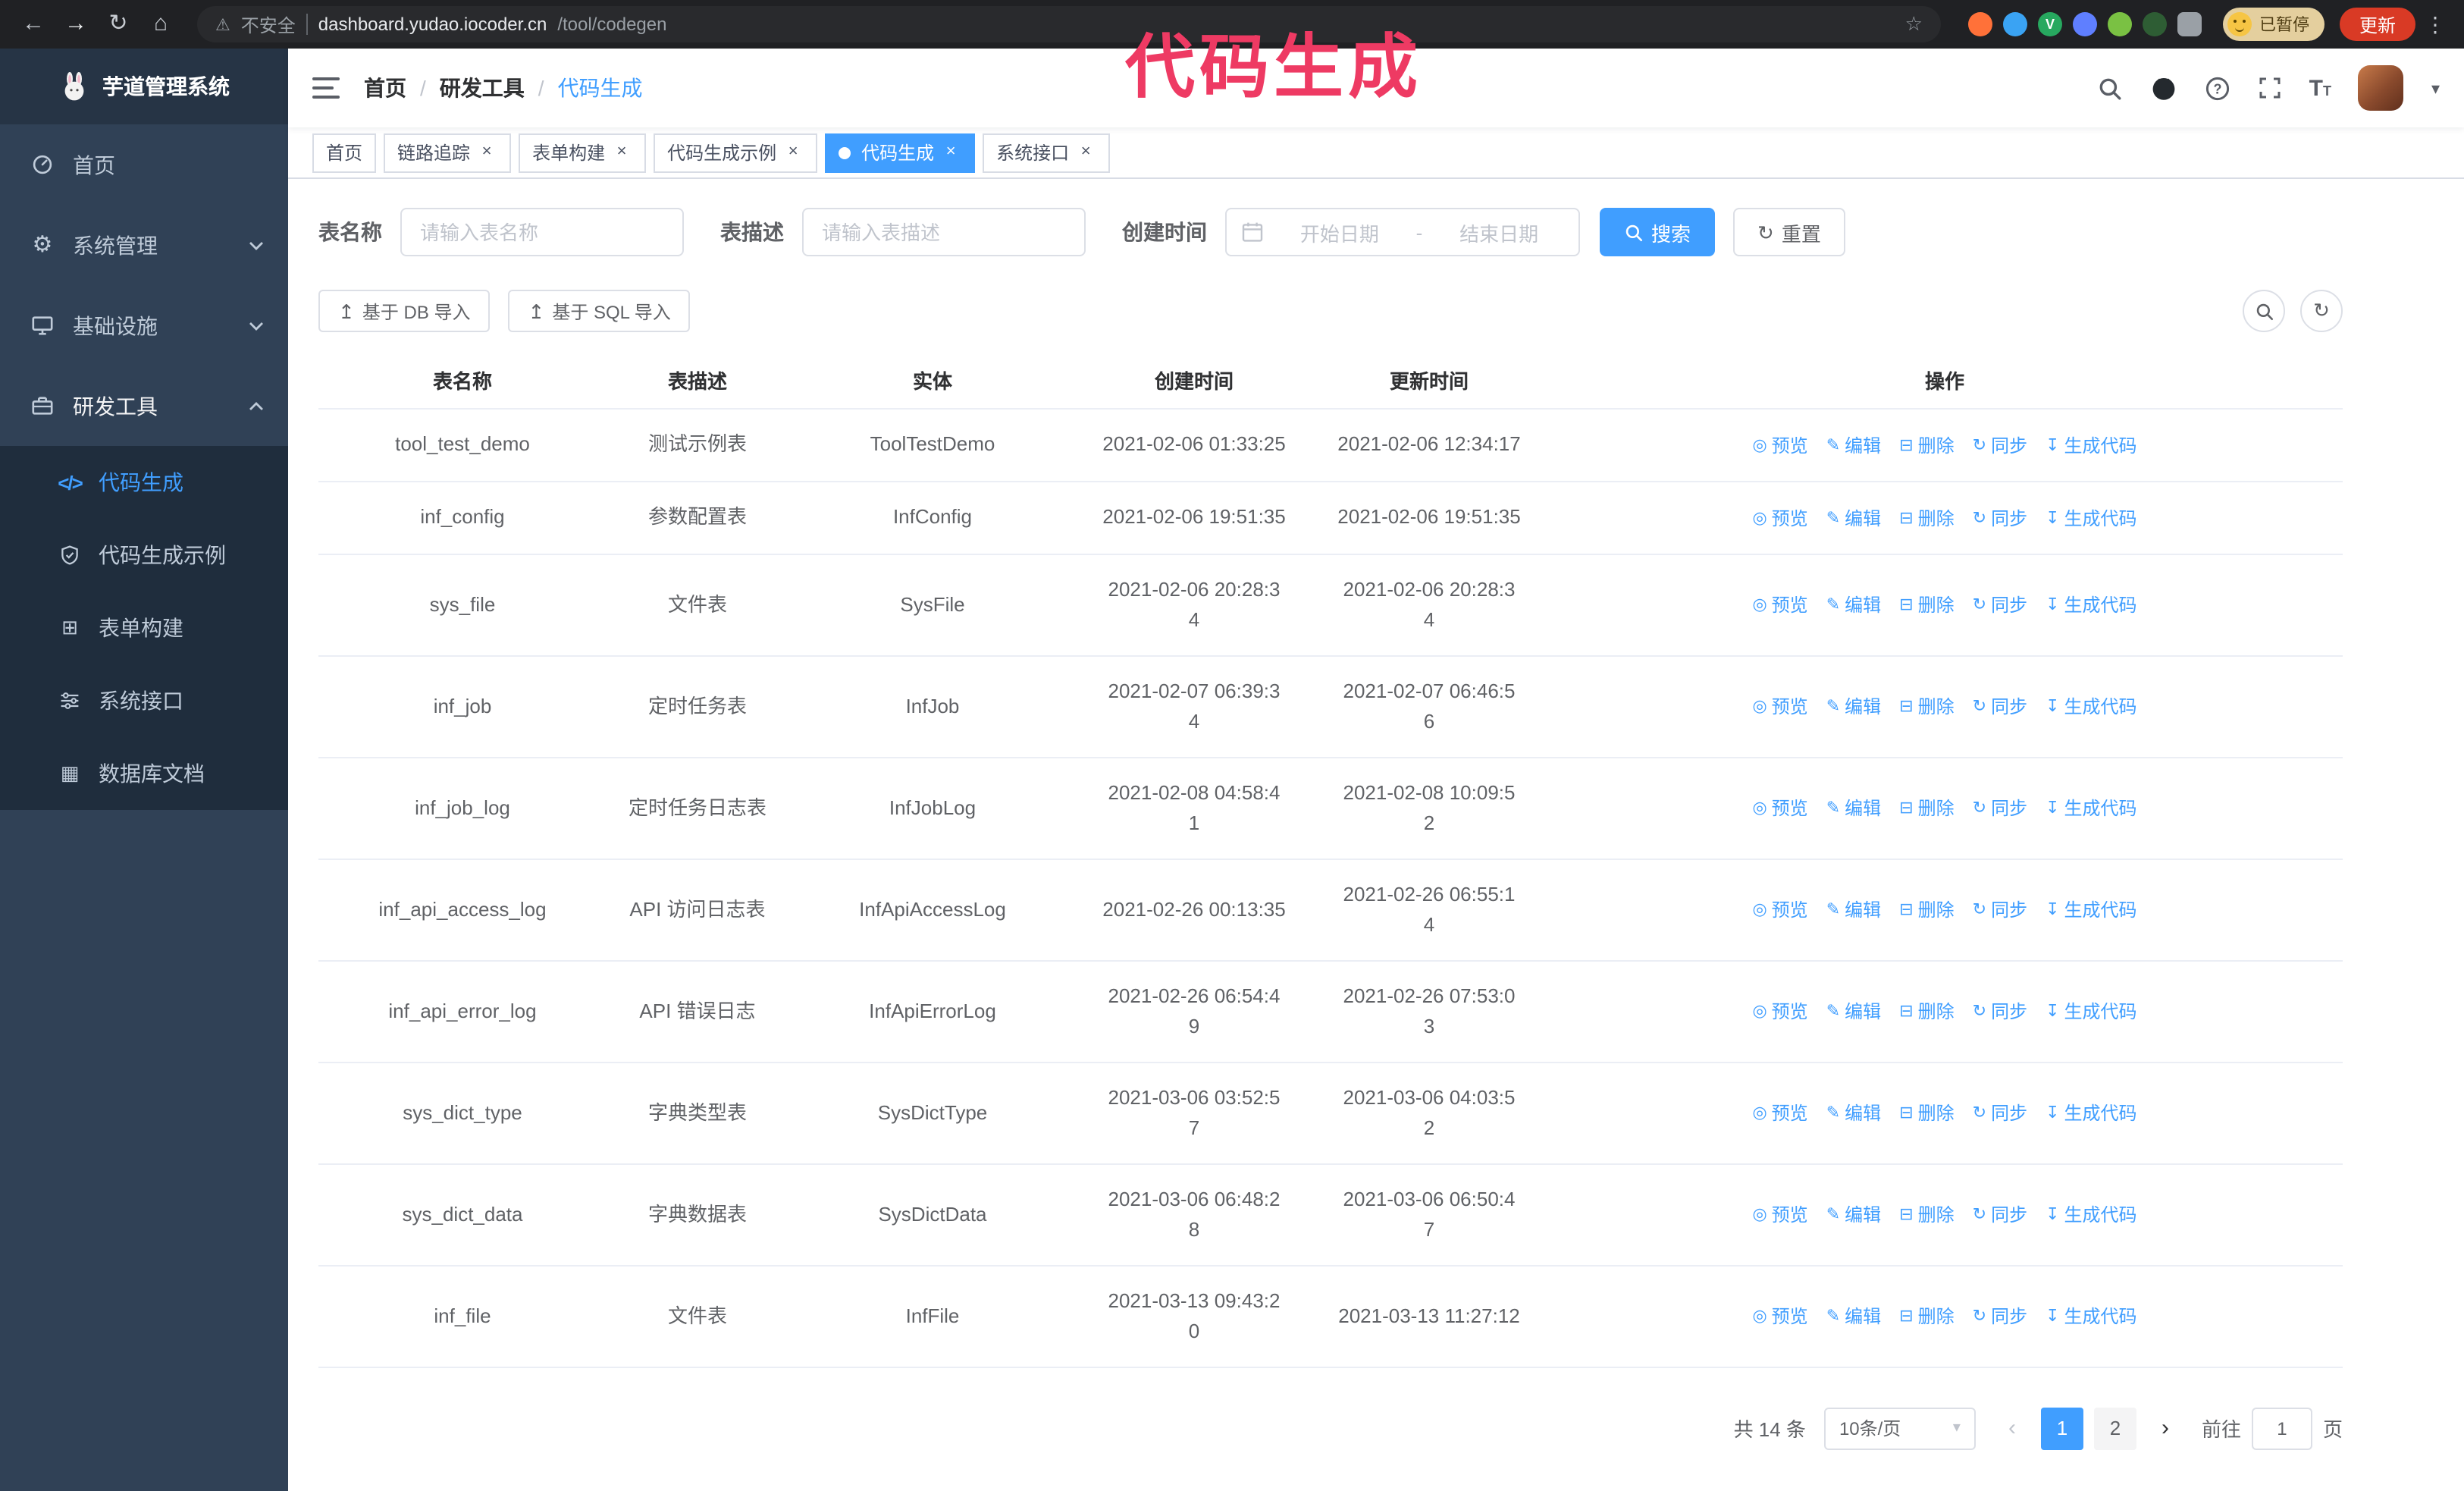 This screenshot has height=1491, width=2464. Describe the element at coordinates (1789, 232) in the screenshot. I see `reset-button: ↻ 重置` at that location.